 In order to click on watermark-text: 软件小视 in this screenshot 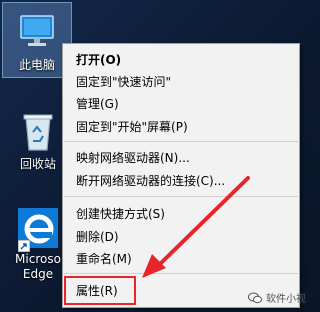, I will do `click(286, 299)`.